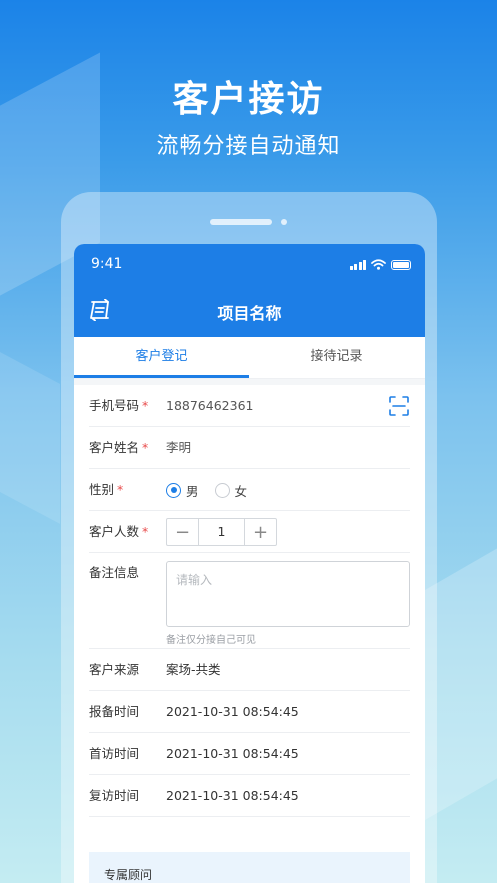  What do you see at coordinates (401, 265) in the screenshot?
I see `battery-icon` at bounding box center [401, 265].